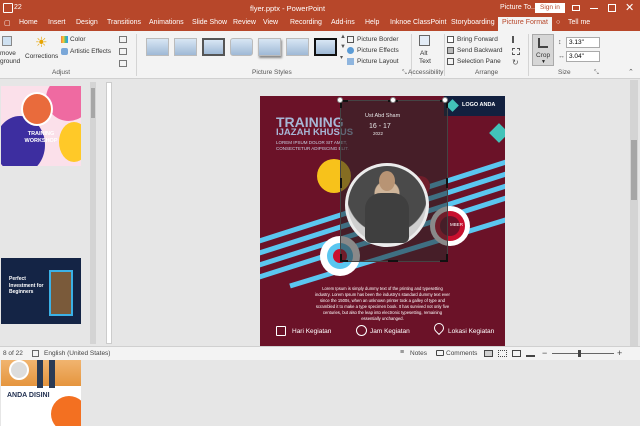 This screenshot has height=426, width=640. What do you see at coordinates (37, 109) in the screenshot?
I see `thumbnail-photo` at bounding box center [37, 109].